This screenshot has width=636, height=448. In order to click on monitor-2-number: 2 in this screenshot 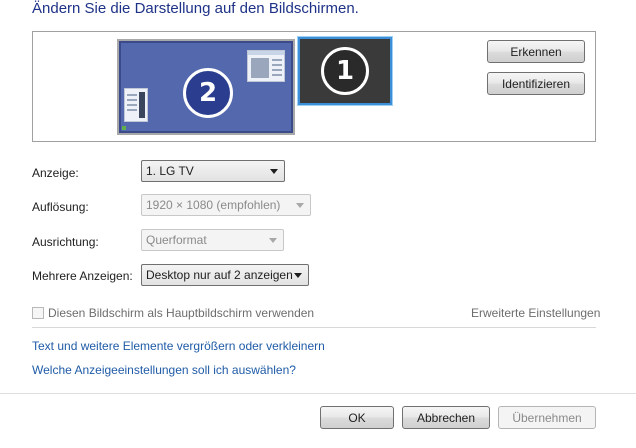, I will do `click(208, 93)`.